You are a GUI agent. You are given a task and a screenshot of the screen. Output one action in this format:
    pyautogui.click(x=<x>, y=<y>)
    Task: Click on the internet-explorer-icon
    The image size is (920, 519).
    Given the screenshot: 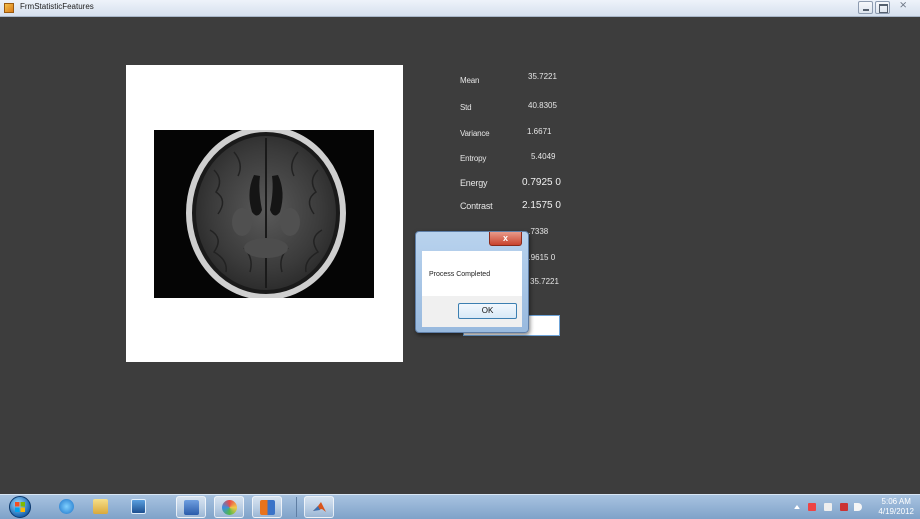 What is the action you would take?
    pyautogui.click(x=67, y=507)
    